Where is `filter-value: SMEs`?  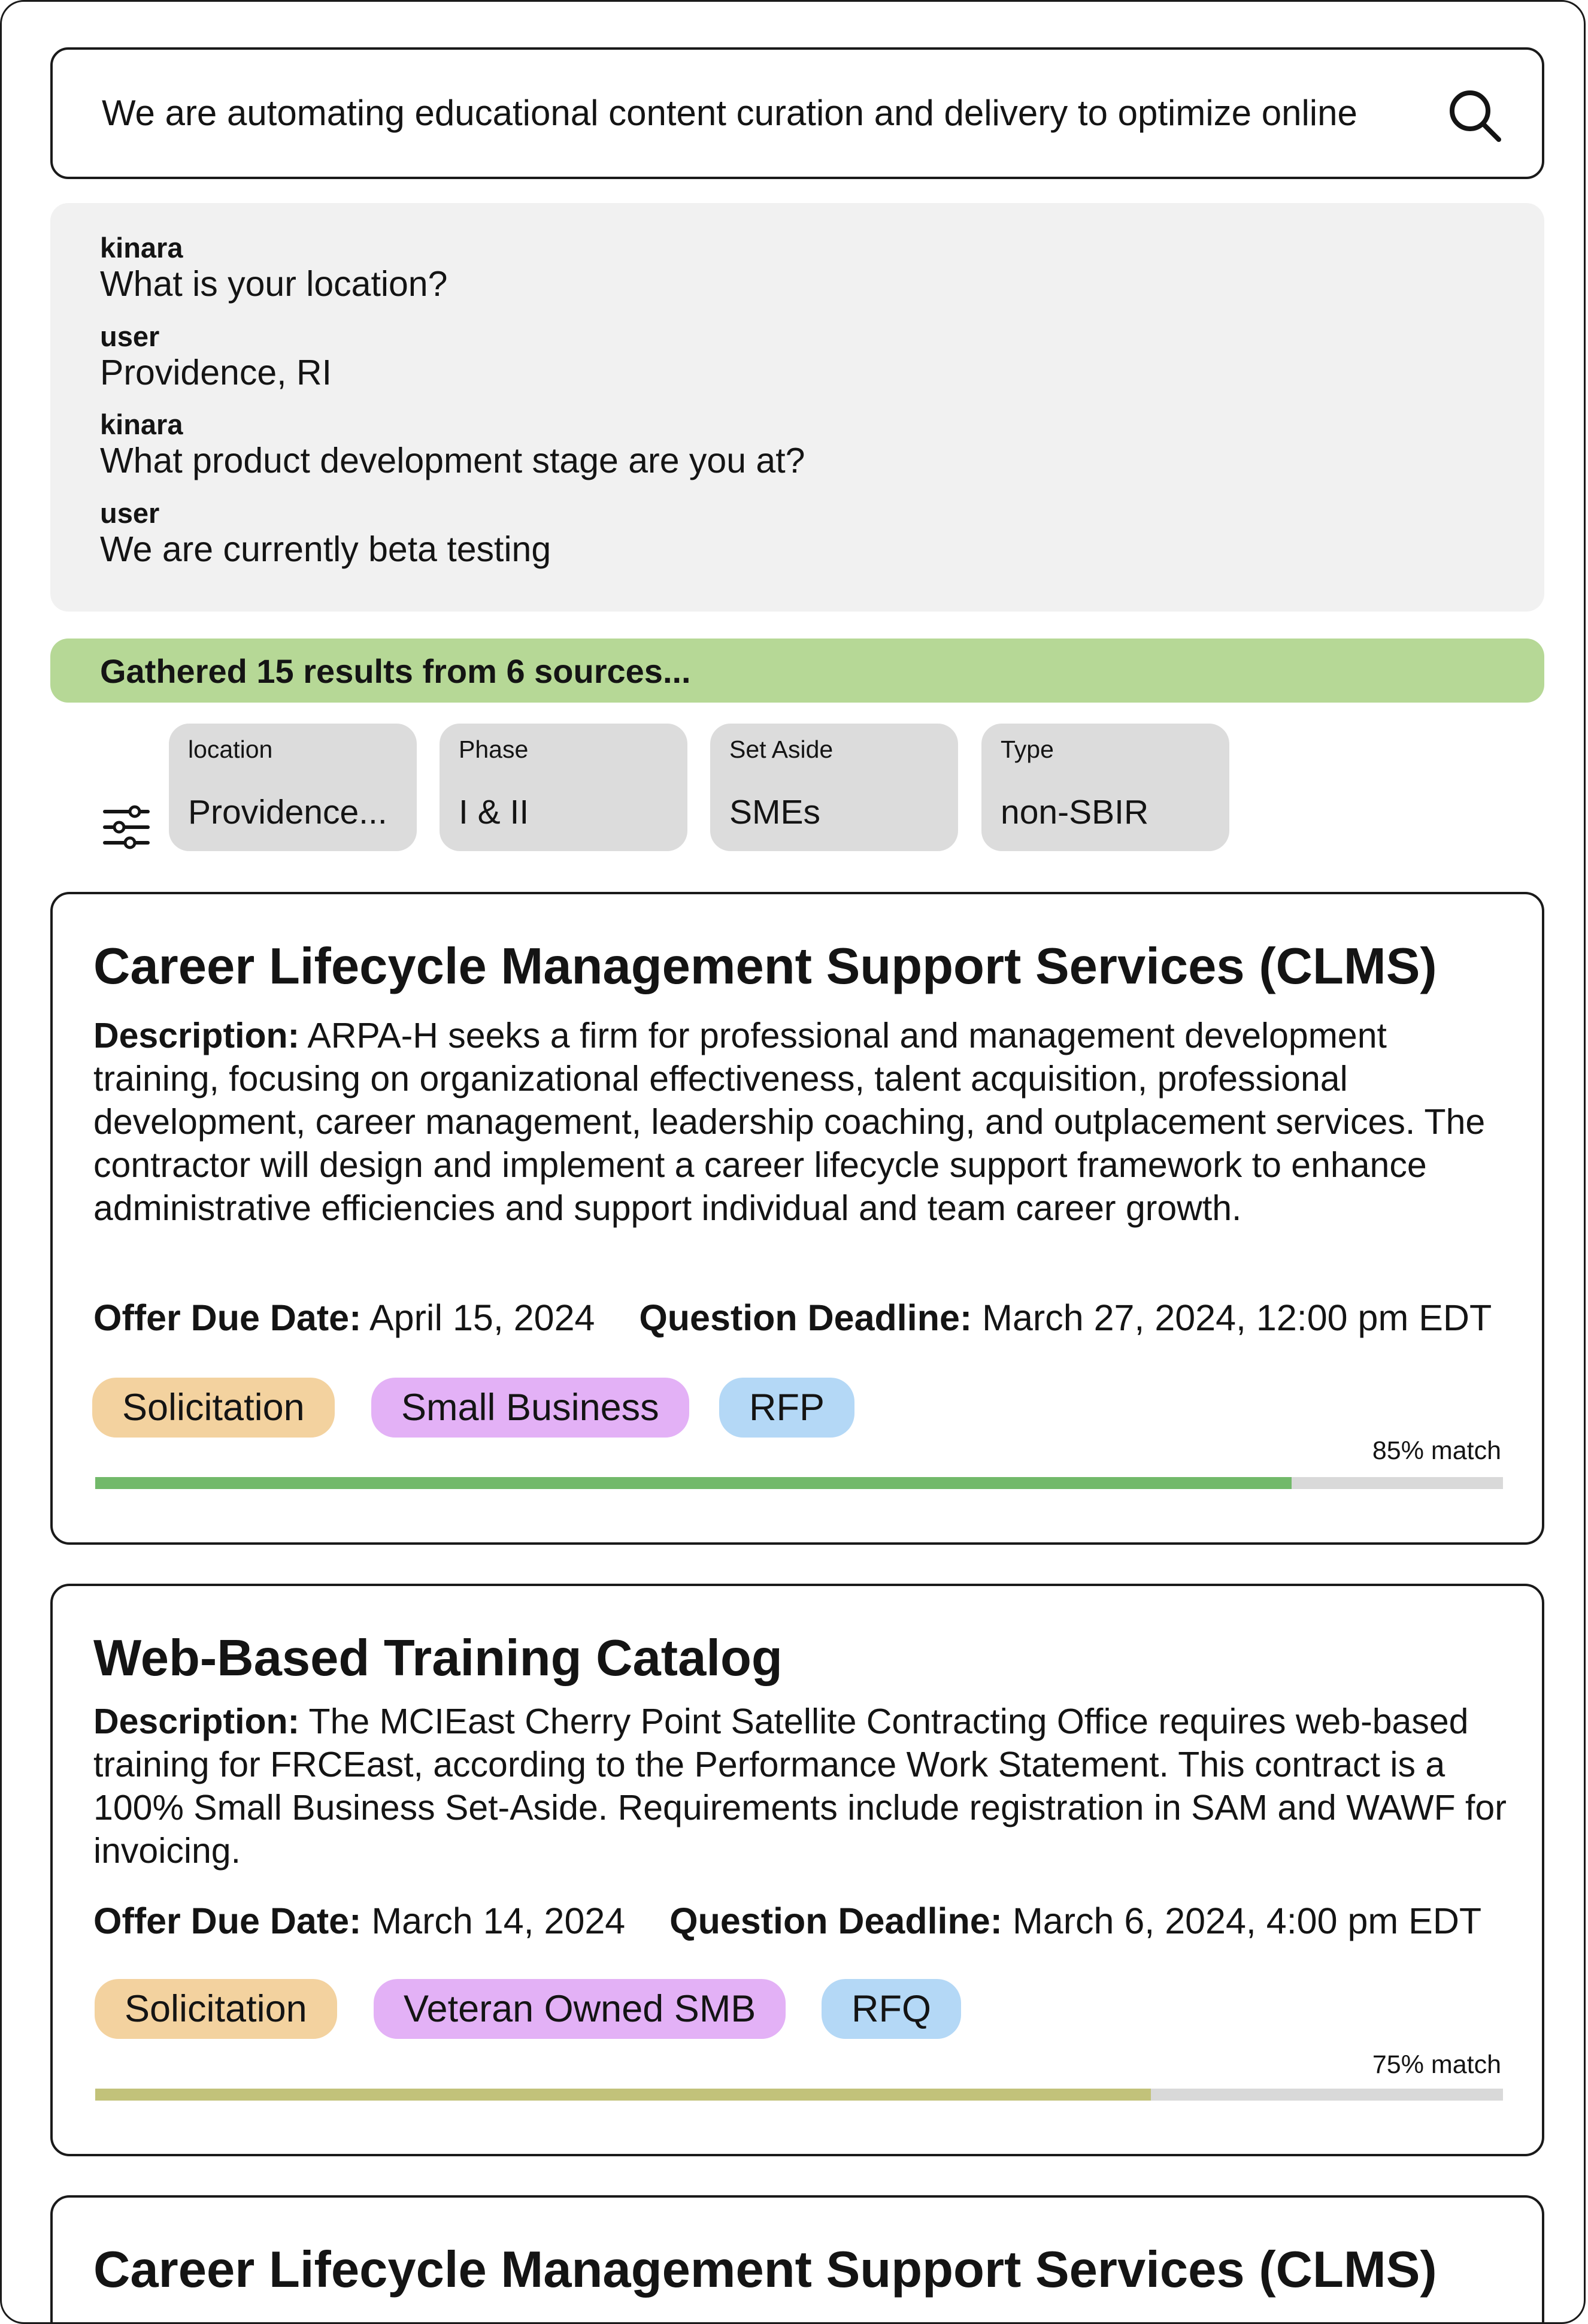
filter-value: SMEs is located at coordinates (775, 812).